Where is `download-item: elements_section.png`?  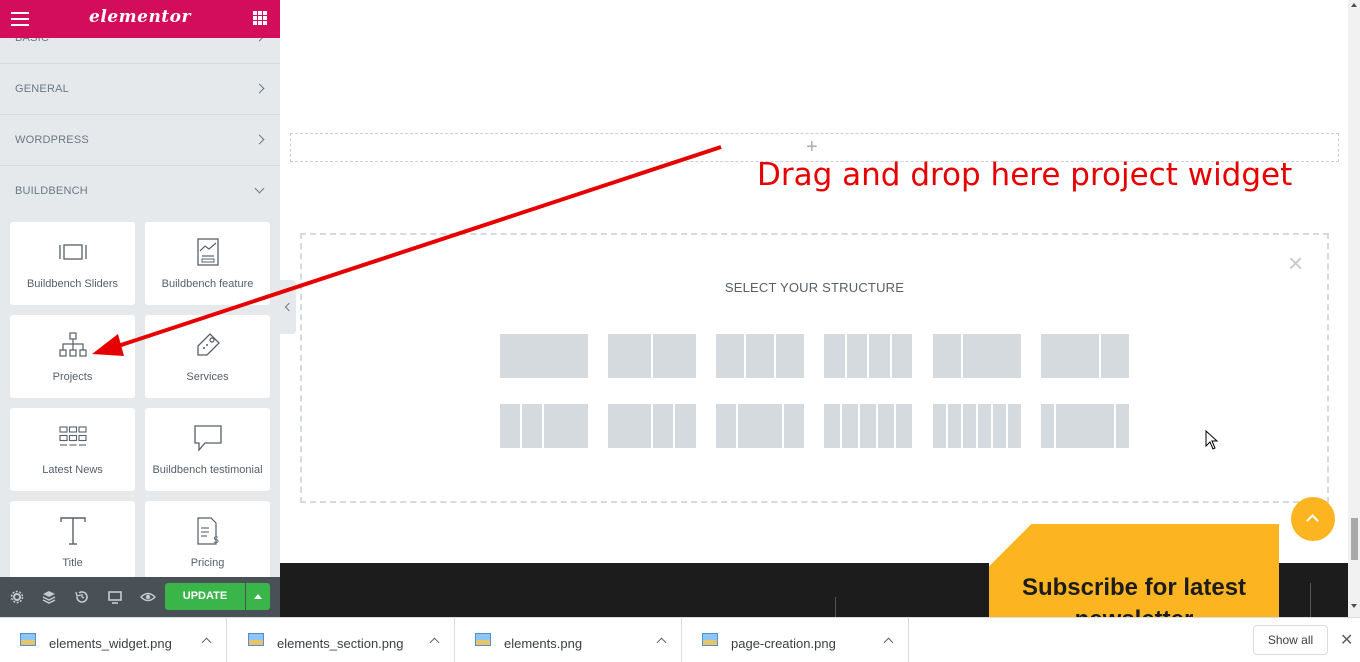
download-item: elements_section.png is located at coordinates (341, 639).